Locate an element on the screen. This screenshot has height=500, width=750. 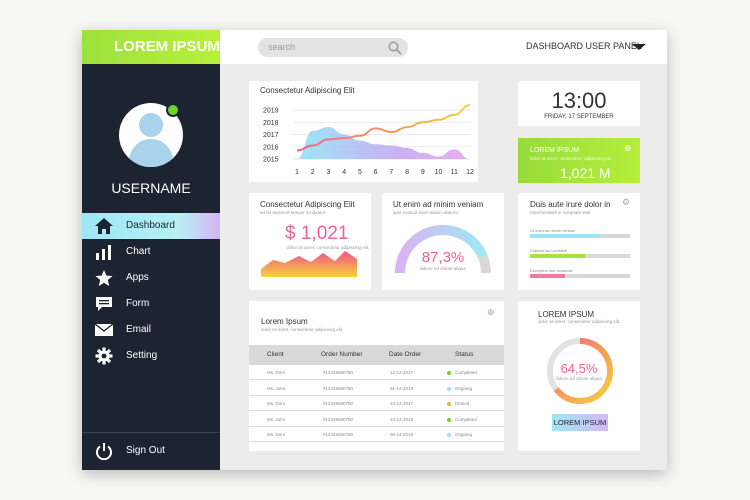
column-header: Date Order is located at coordinates (405, 355).